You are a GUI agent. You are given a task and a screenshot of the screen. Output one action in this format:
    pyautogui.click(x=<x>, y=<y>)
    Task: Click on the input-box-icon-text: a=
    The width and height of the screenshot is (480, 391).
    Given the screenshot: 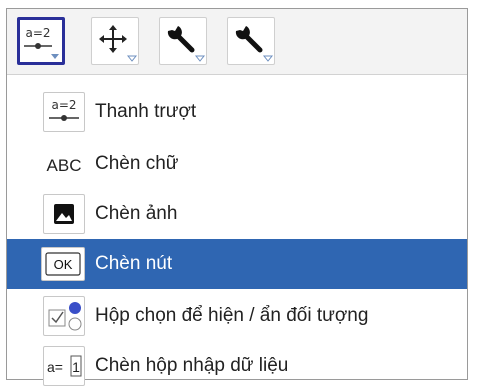 What is the action you would take?
    pyautogui.click(x=55, y=367)
    